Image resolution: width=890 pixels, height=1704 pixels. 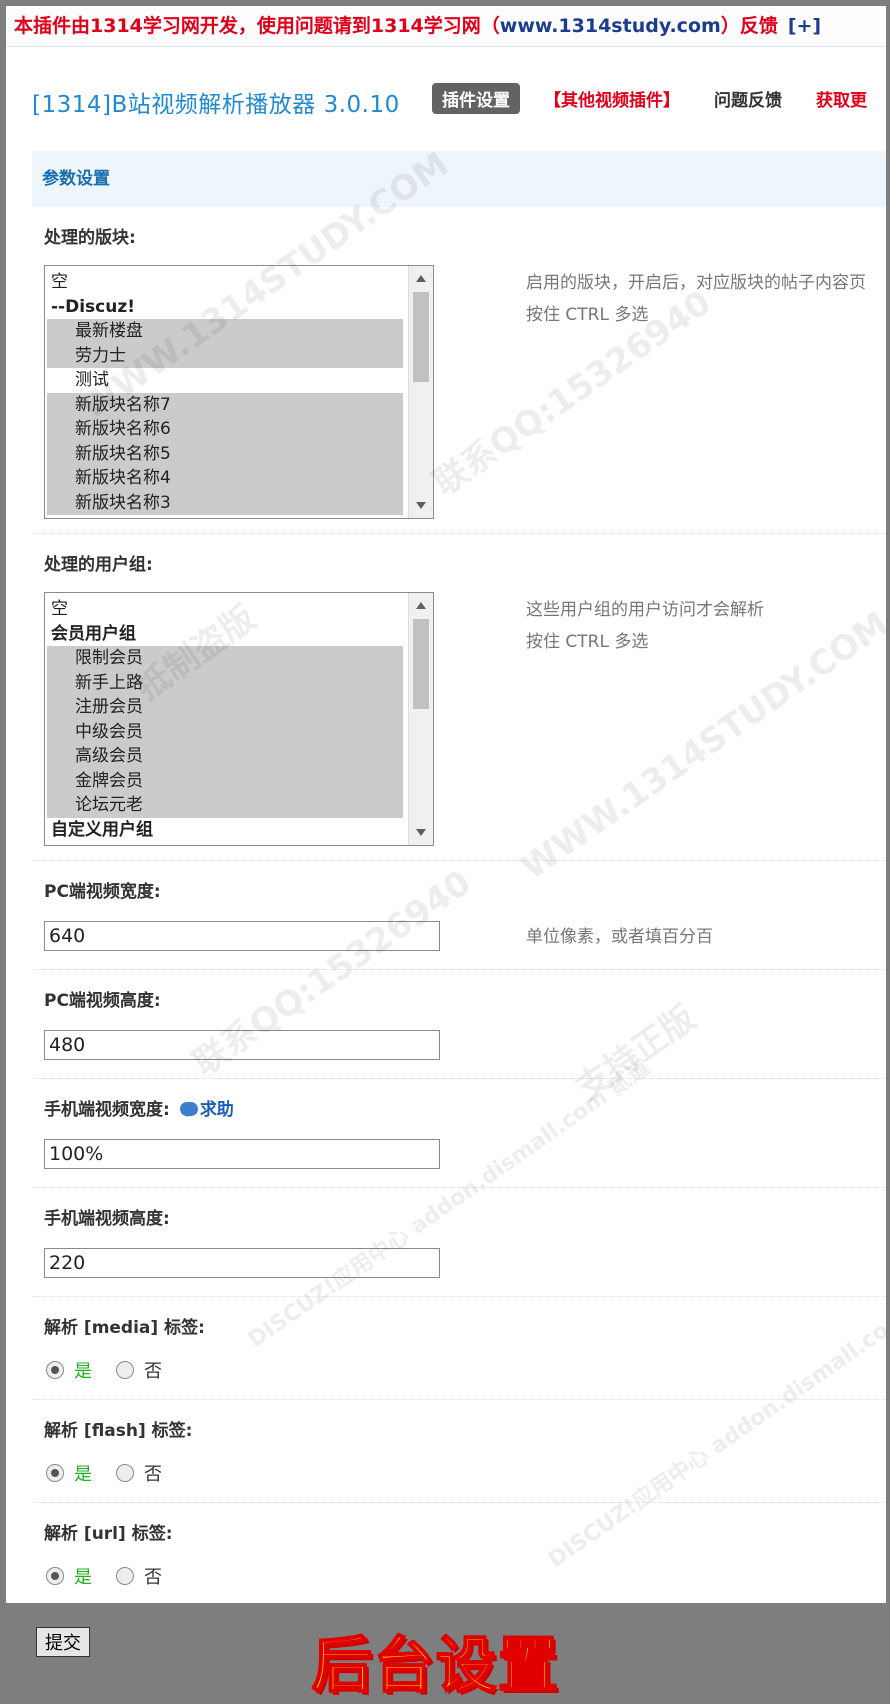 What do you see at coordinates (459, 179) in the screenshot?
I see `section-title: 参数设置` at bounding box center [459, 179].